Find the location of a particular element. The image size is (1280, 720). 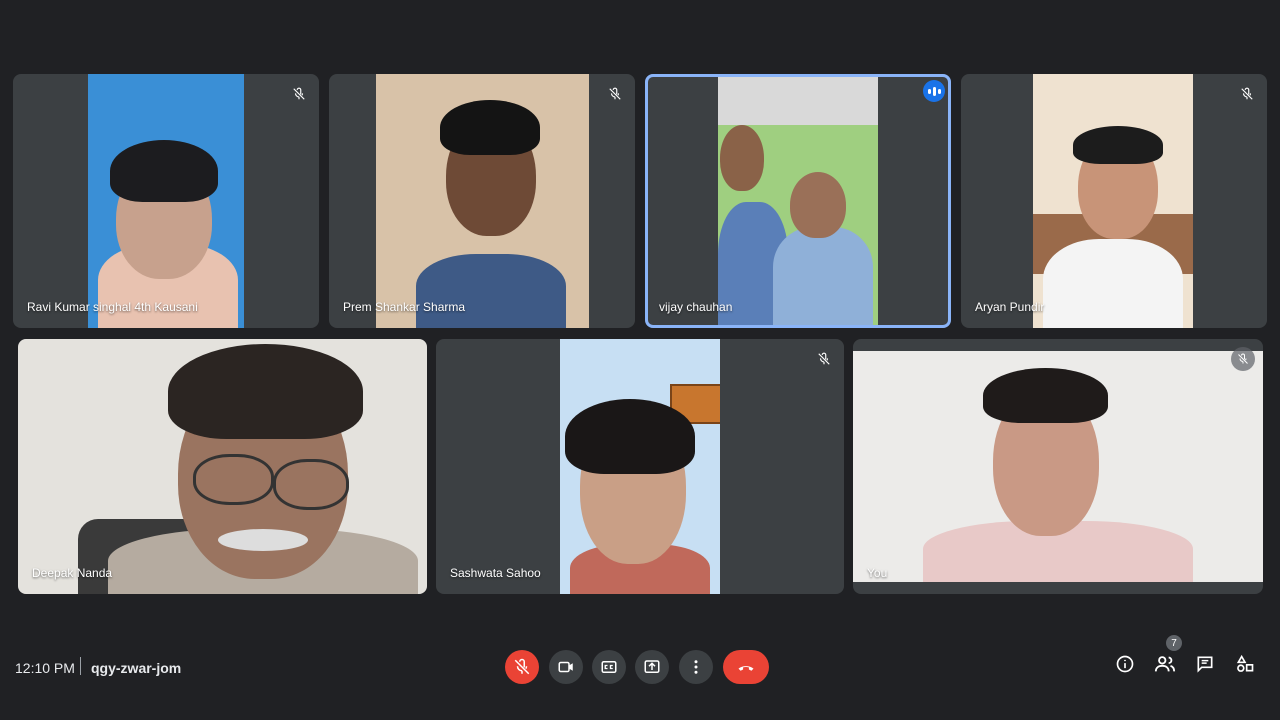

participant-tile-ravi: Ravi Kumar singhal 4th Kausani is located at coordinates (166, 201).